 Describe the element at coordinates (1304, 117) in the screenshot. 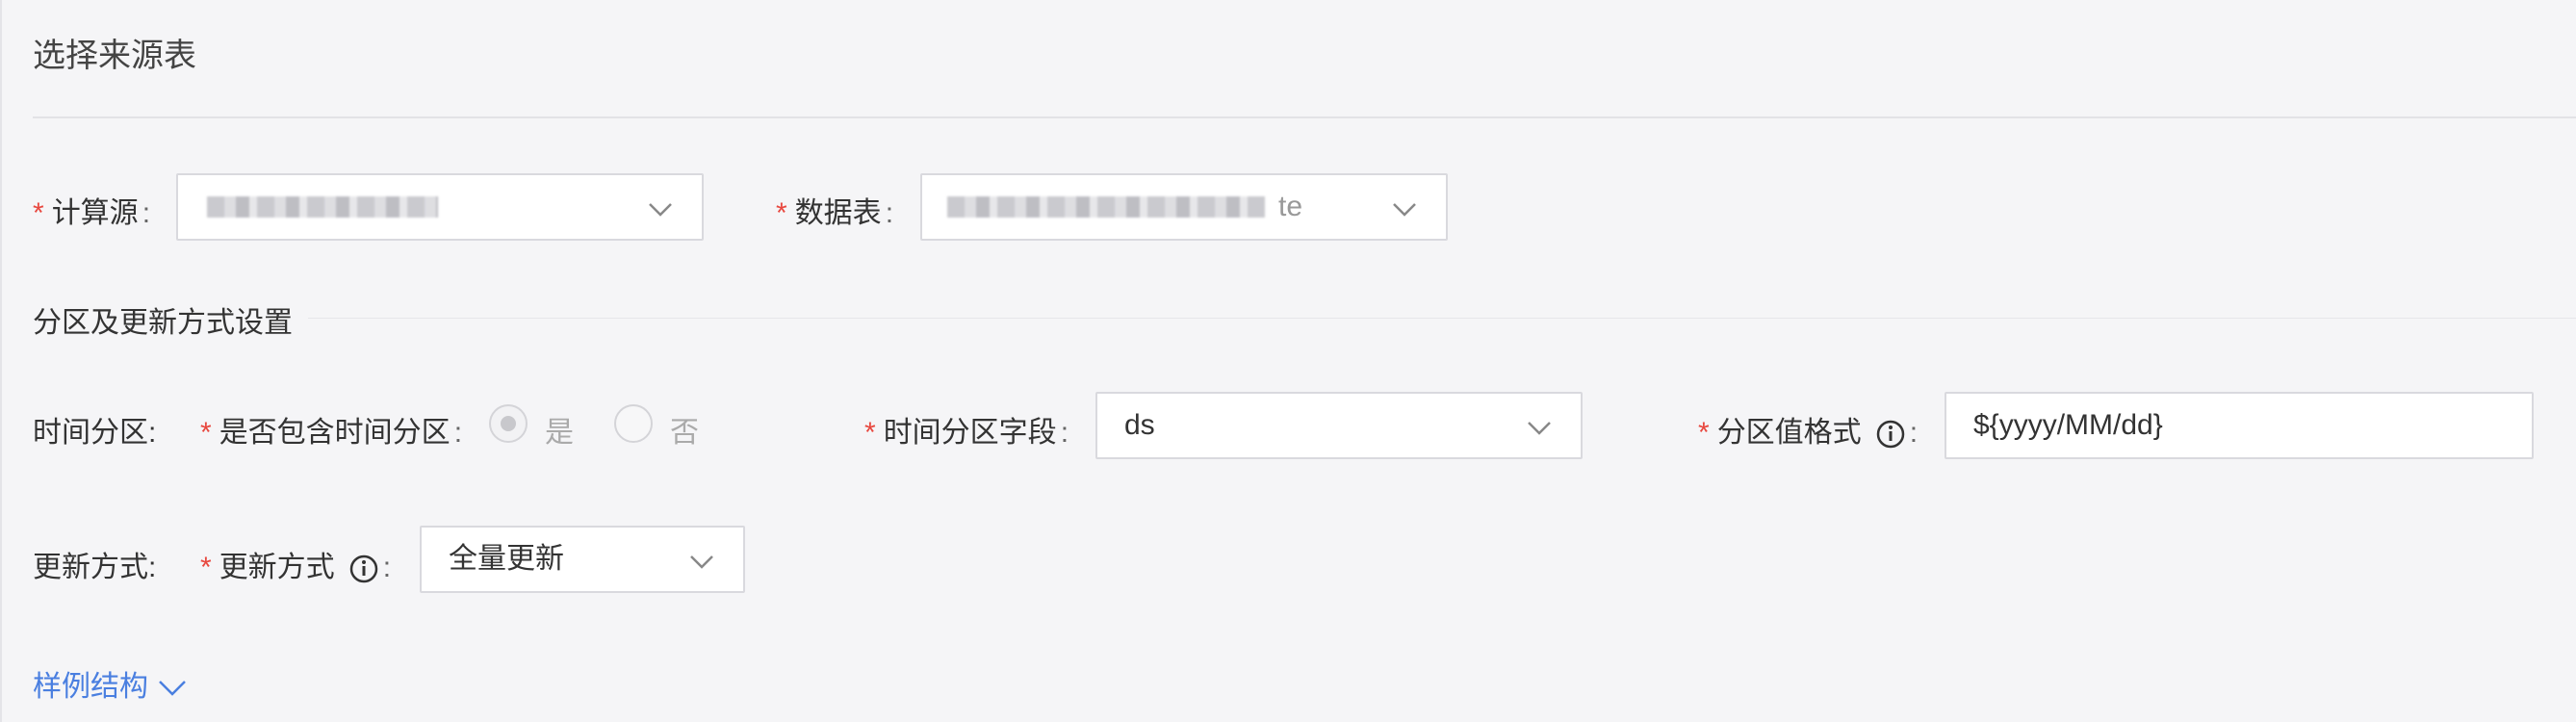

I see `title-divider` at that location.